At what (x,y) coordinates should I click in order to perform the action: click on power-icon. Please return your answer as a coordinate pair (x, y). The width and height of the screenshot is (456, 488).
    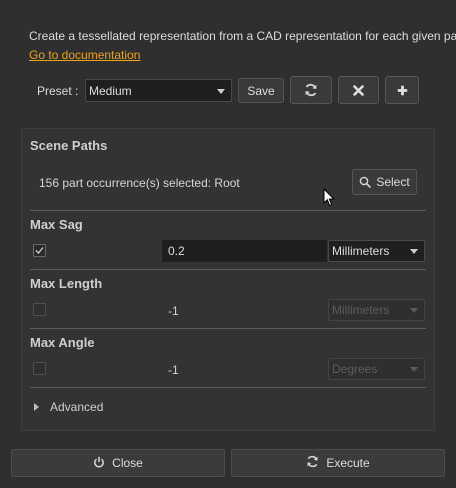
    Looking at the image, I should click on (99, 463).